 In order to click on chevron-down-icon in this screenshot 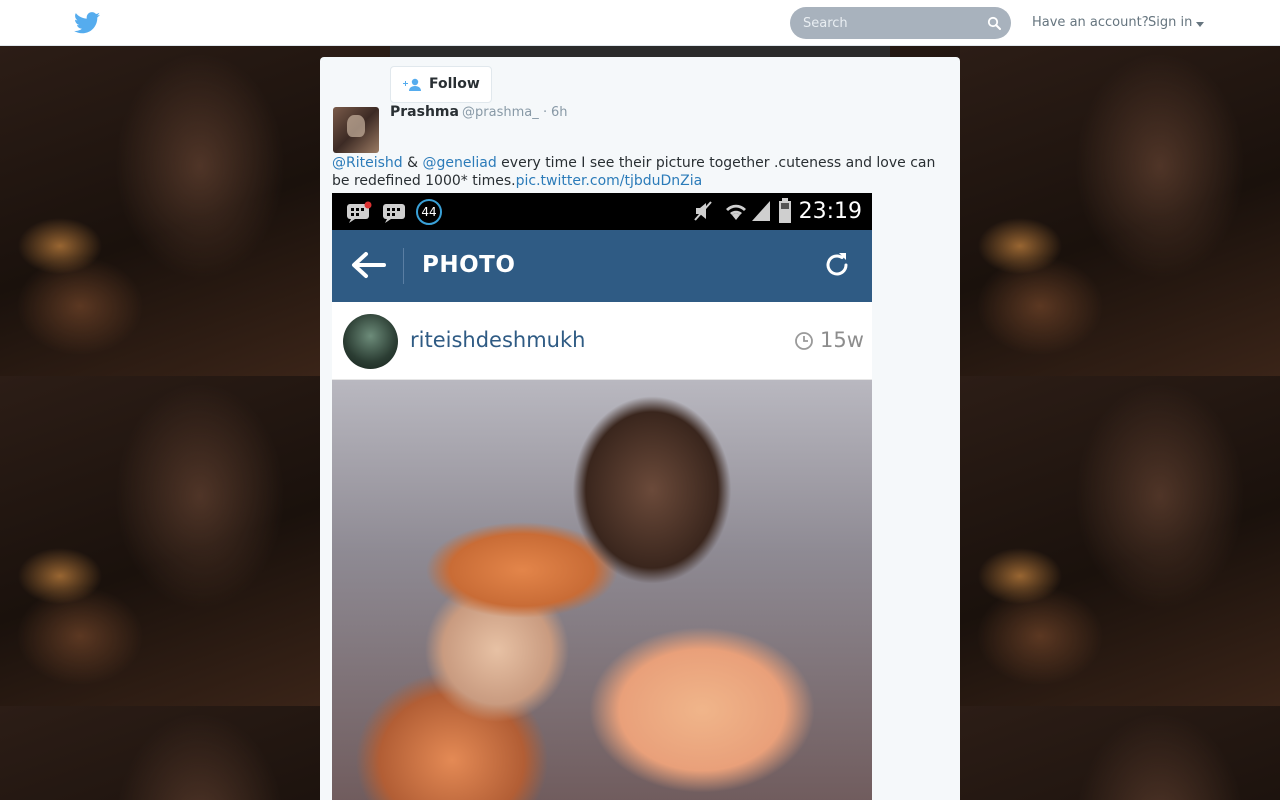, I will do `click(1200, 24)`.